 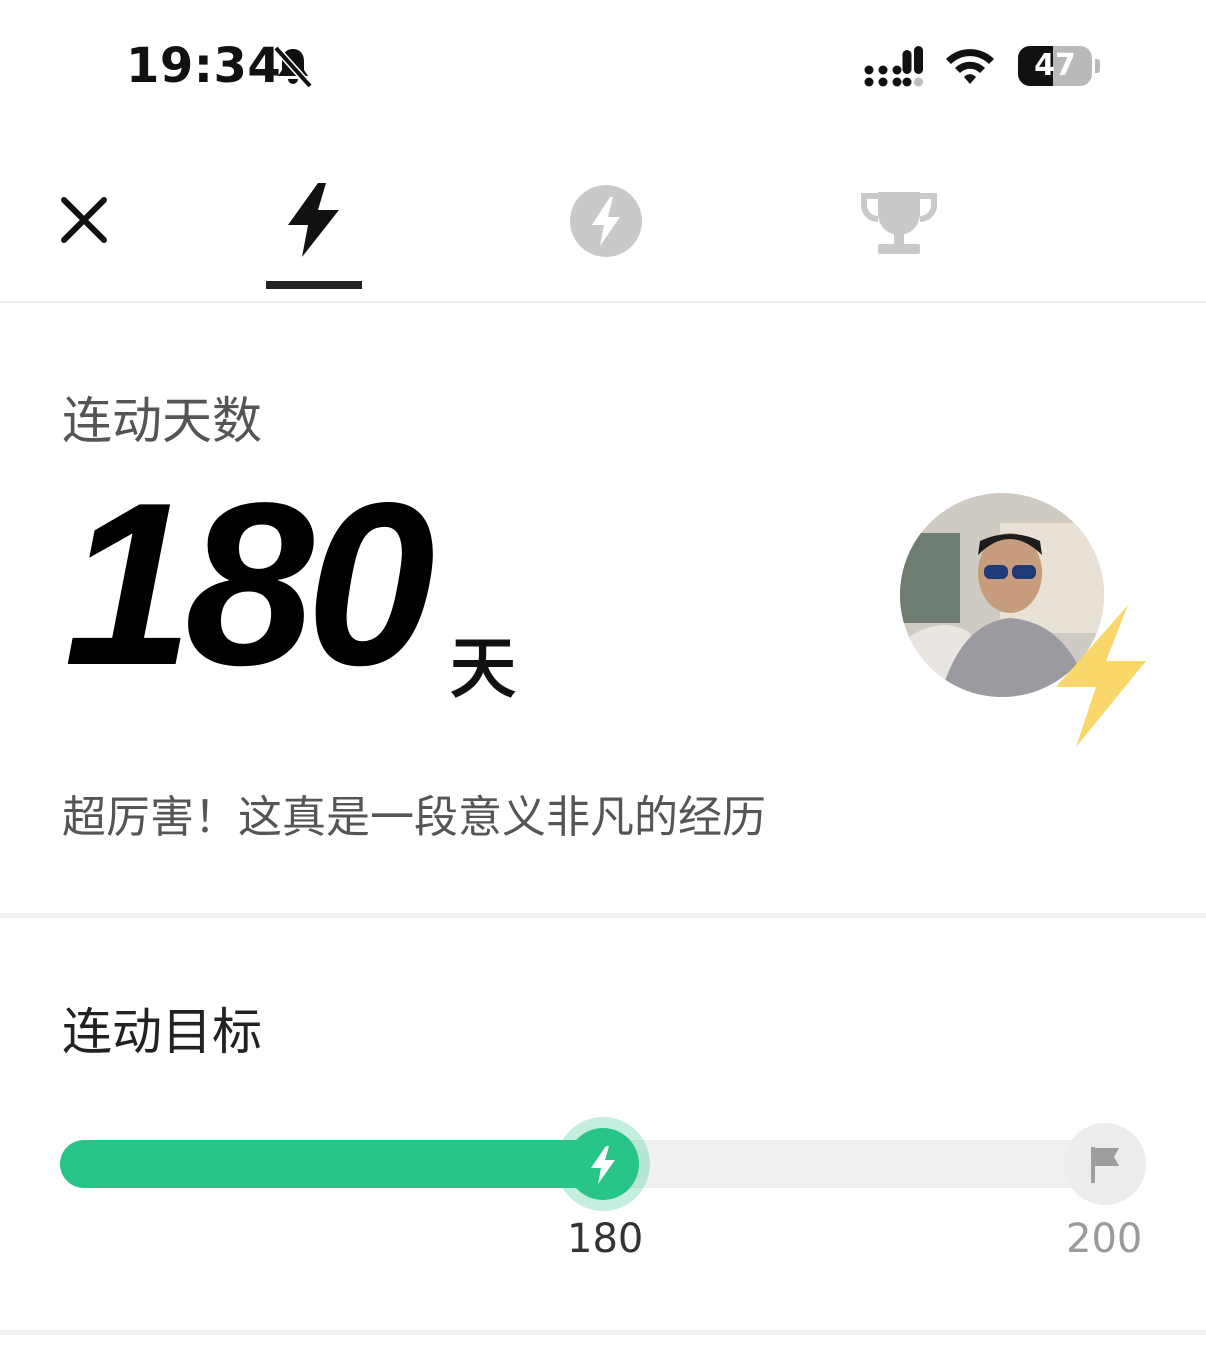 I want to click on tab-energy, so click(x=606, y=235).